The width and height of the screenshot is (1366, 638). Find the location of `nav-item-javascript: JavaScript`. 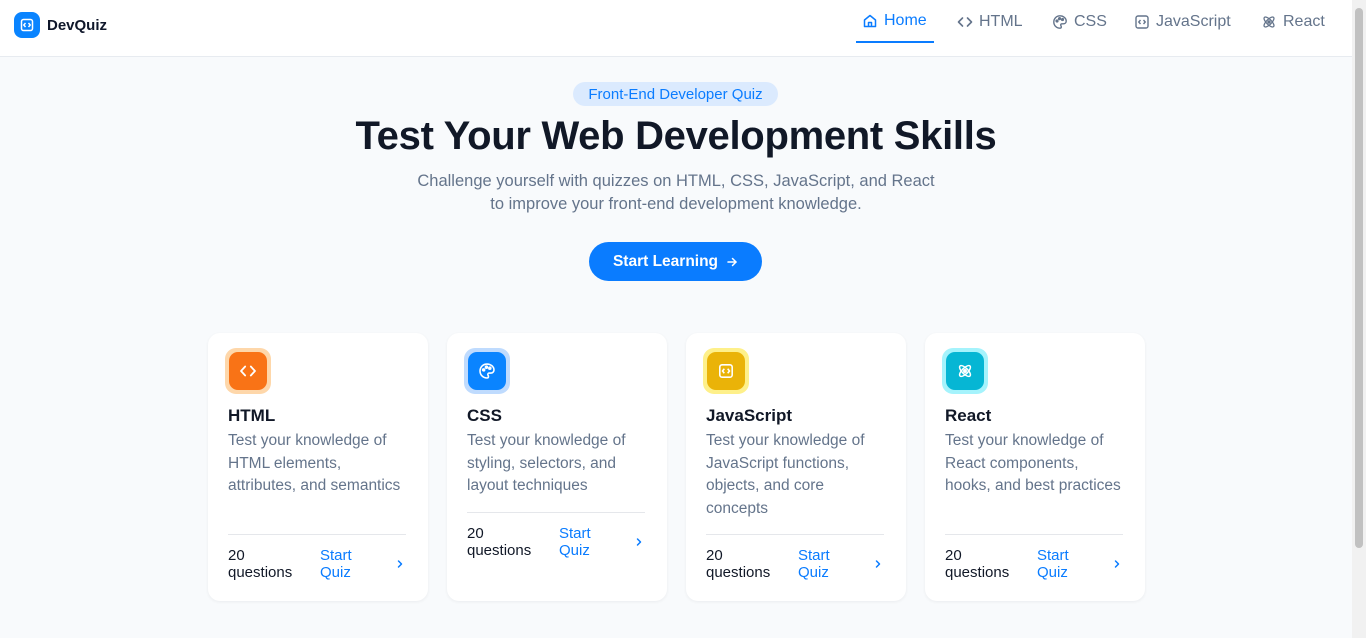

nav-item-javascript: JavaScript is located at coordinates (1182, 22).